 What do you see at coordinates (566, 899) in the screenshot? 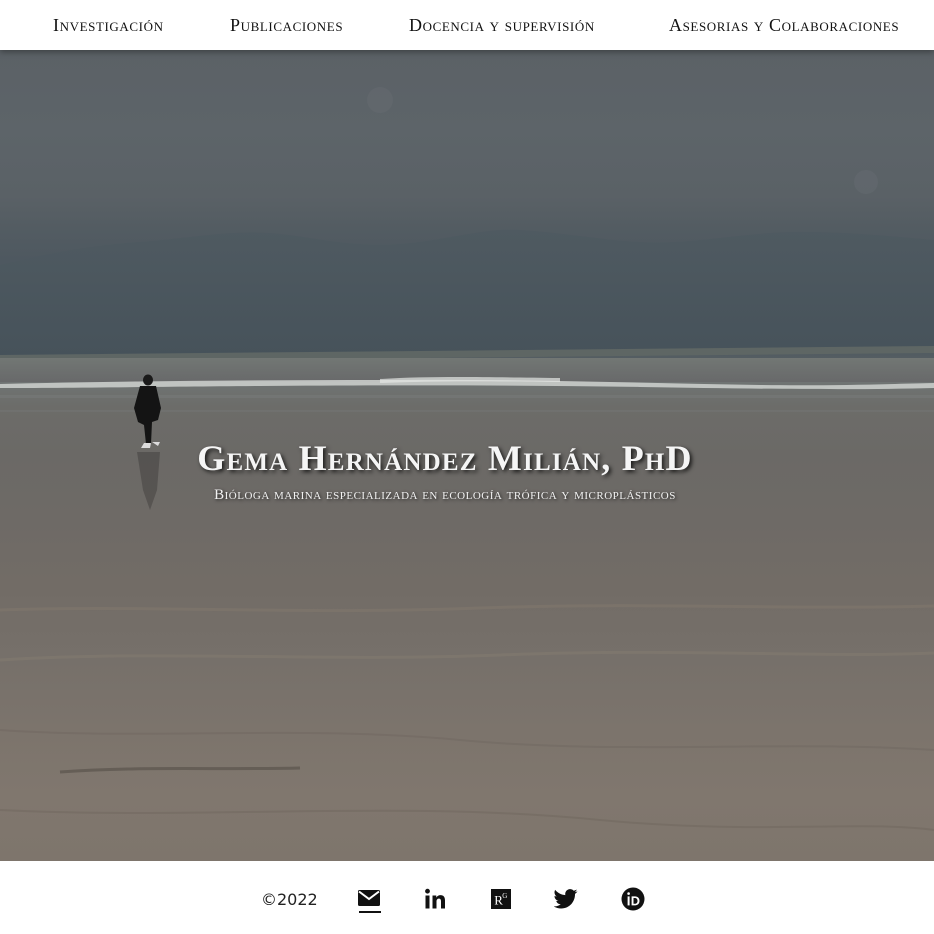
I see `twitter-icon` at bounding box center [566, 899].